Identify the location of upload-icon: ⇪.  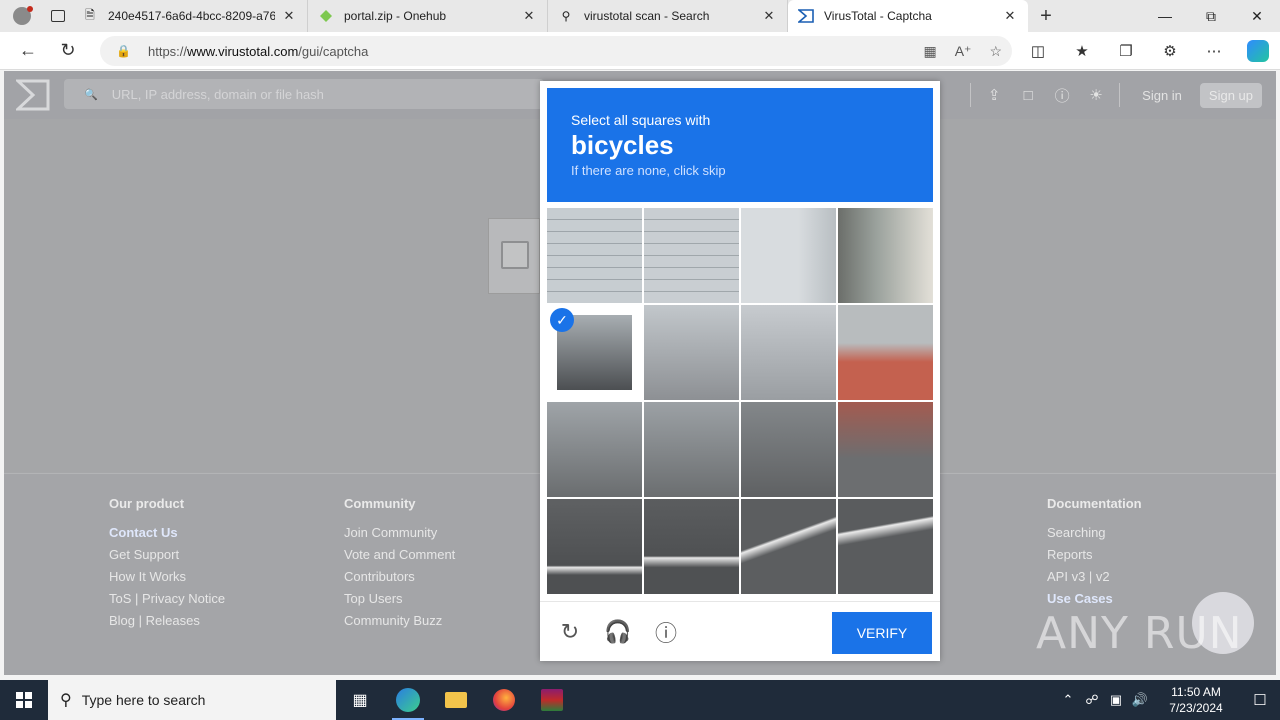
(994, 95).